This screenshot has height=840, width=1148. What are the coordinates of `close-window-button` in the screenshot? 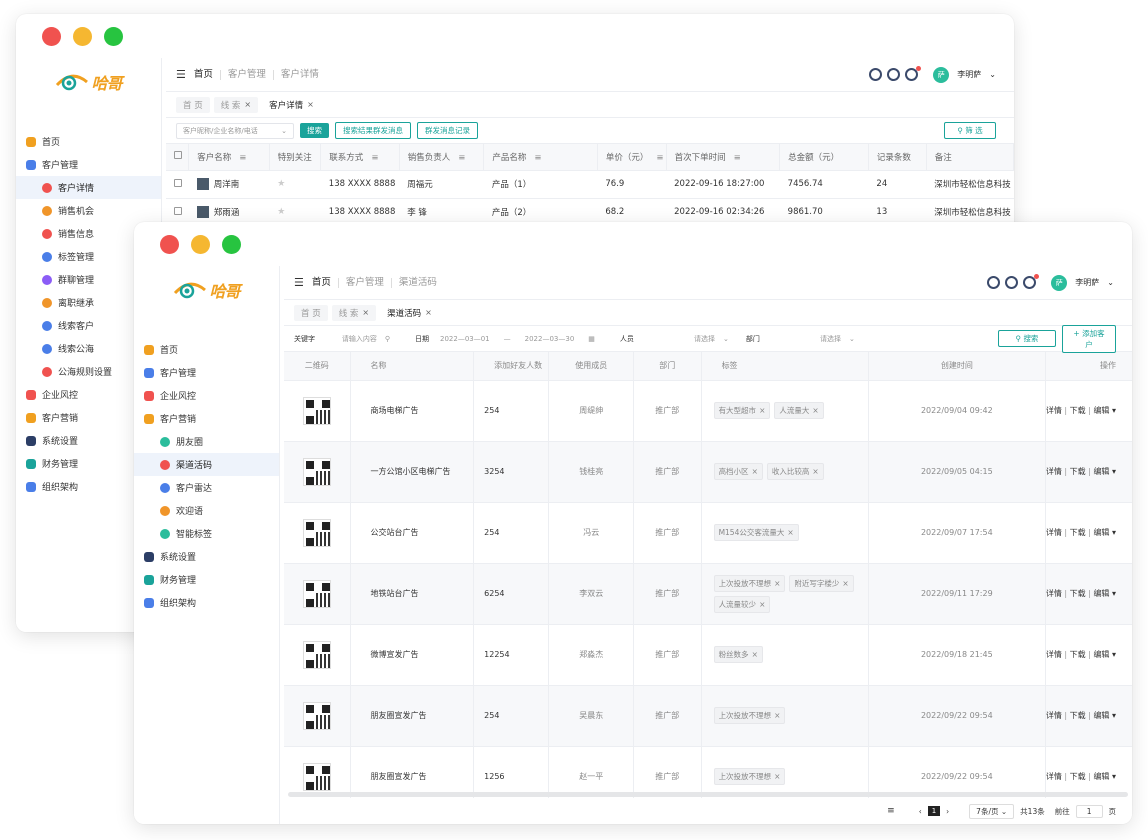 It's located at (51, 36).